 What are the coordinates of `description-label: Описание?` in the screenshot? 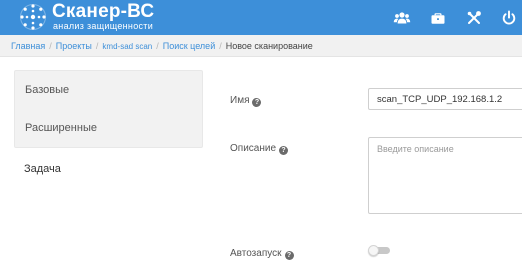 It's located at (259, 149).